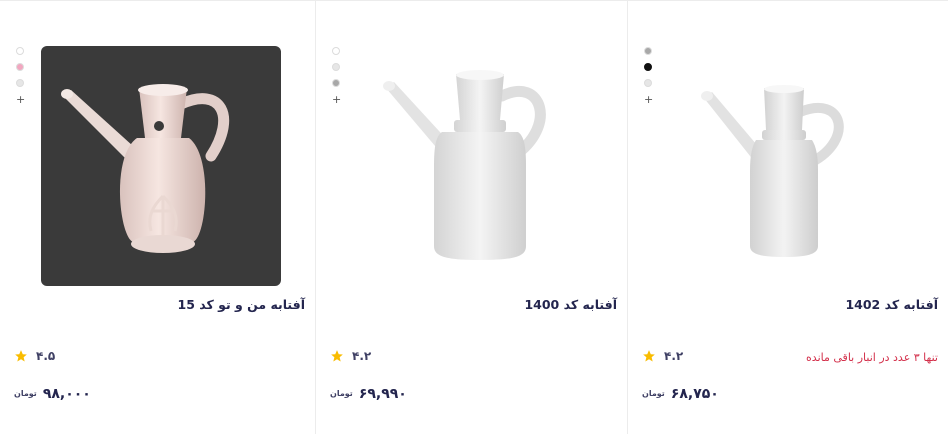 Image resolution: width=948 pixels, height=434 pixels. What do you see at coordinates (872, 357) in the screenshot?
I see `stock-warning: تنها ۳ عدد در انبار باقی مانده` at bounding box center [872, 357].